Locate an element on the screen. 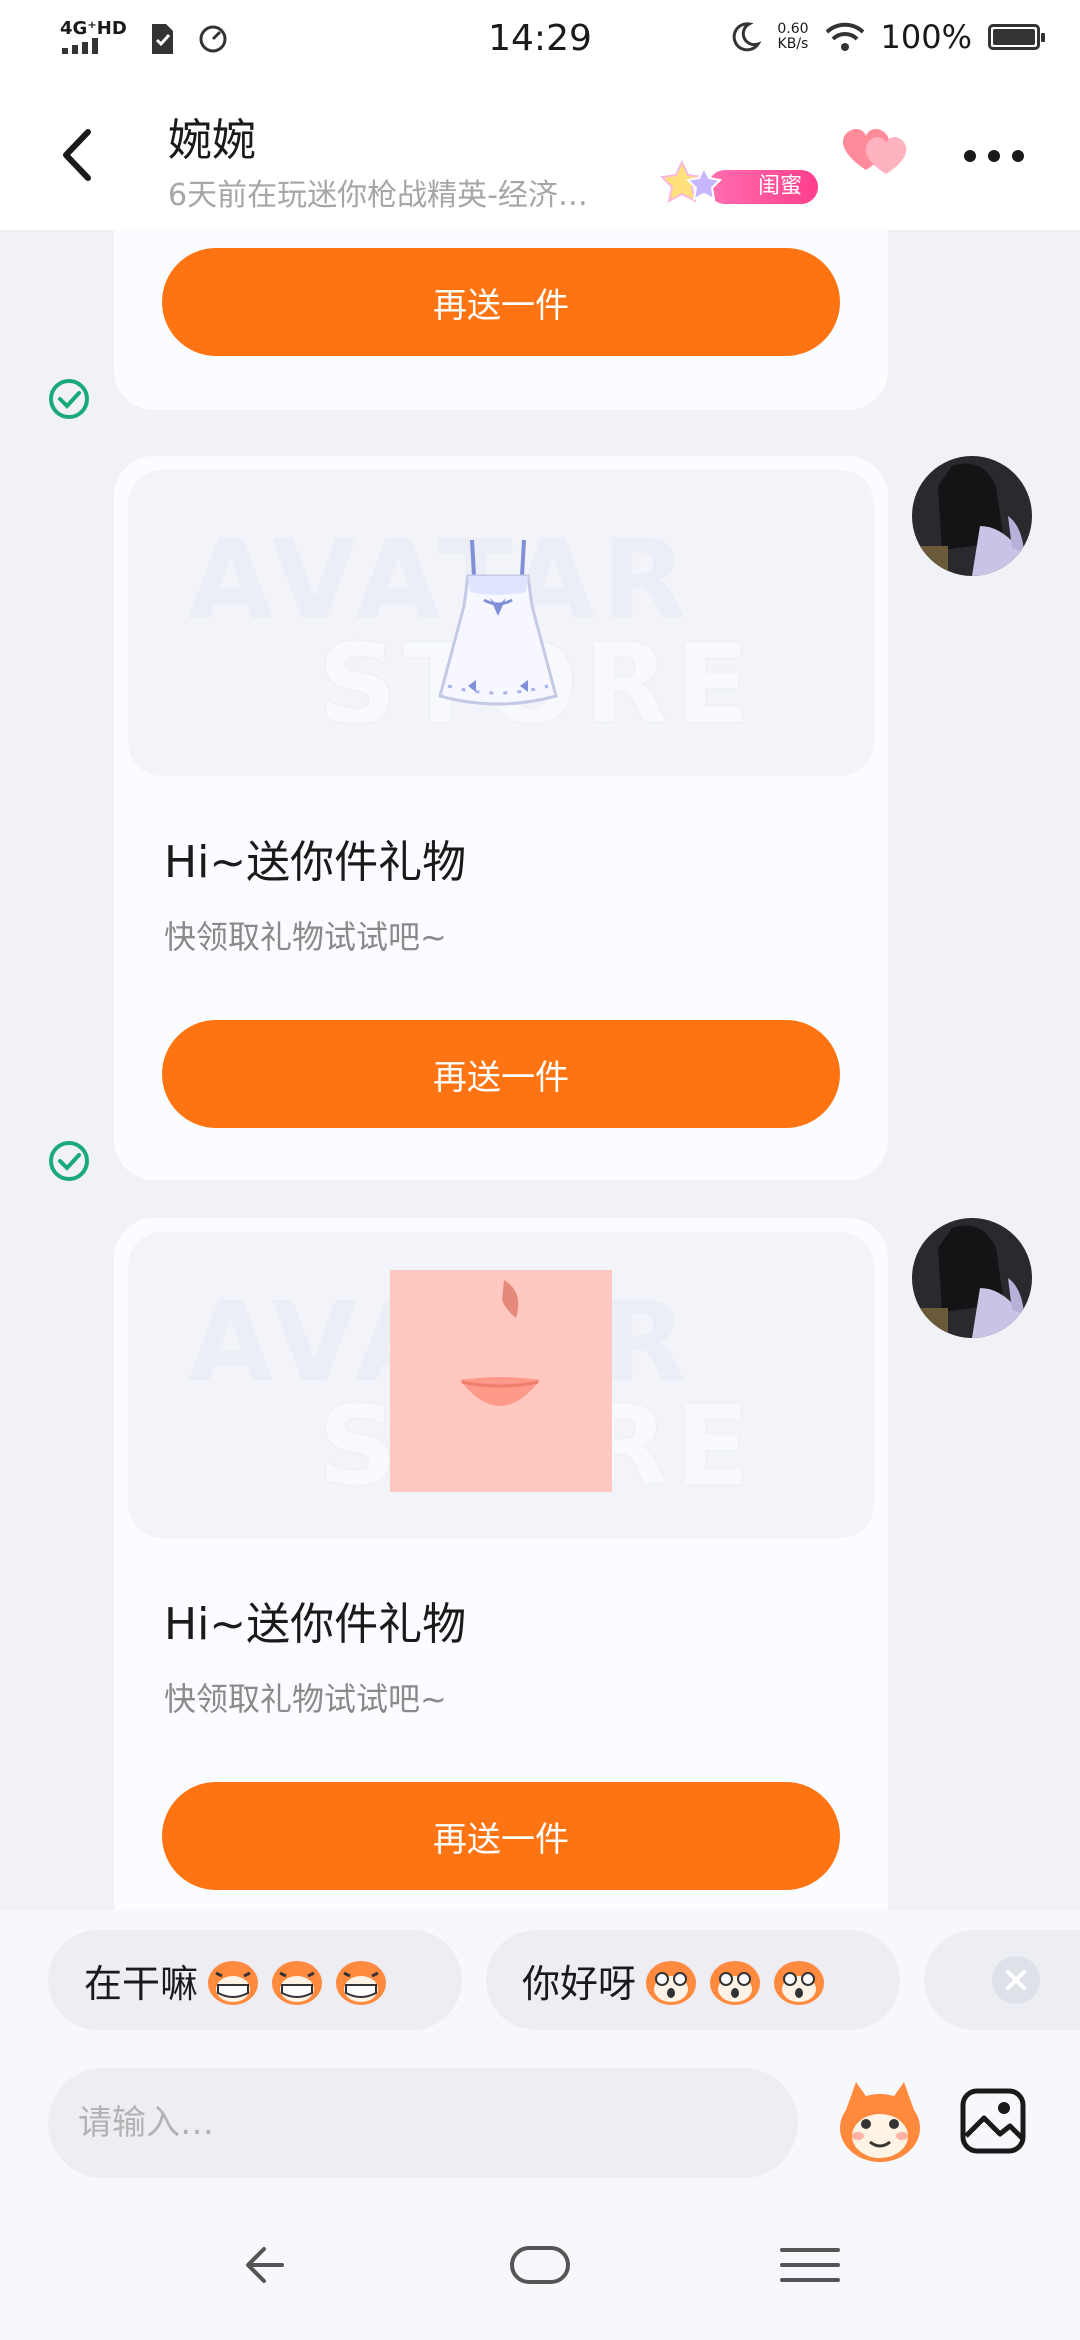  network-speed: 0.60 KB/s is located at coordinates (792, 37).